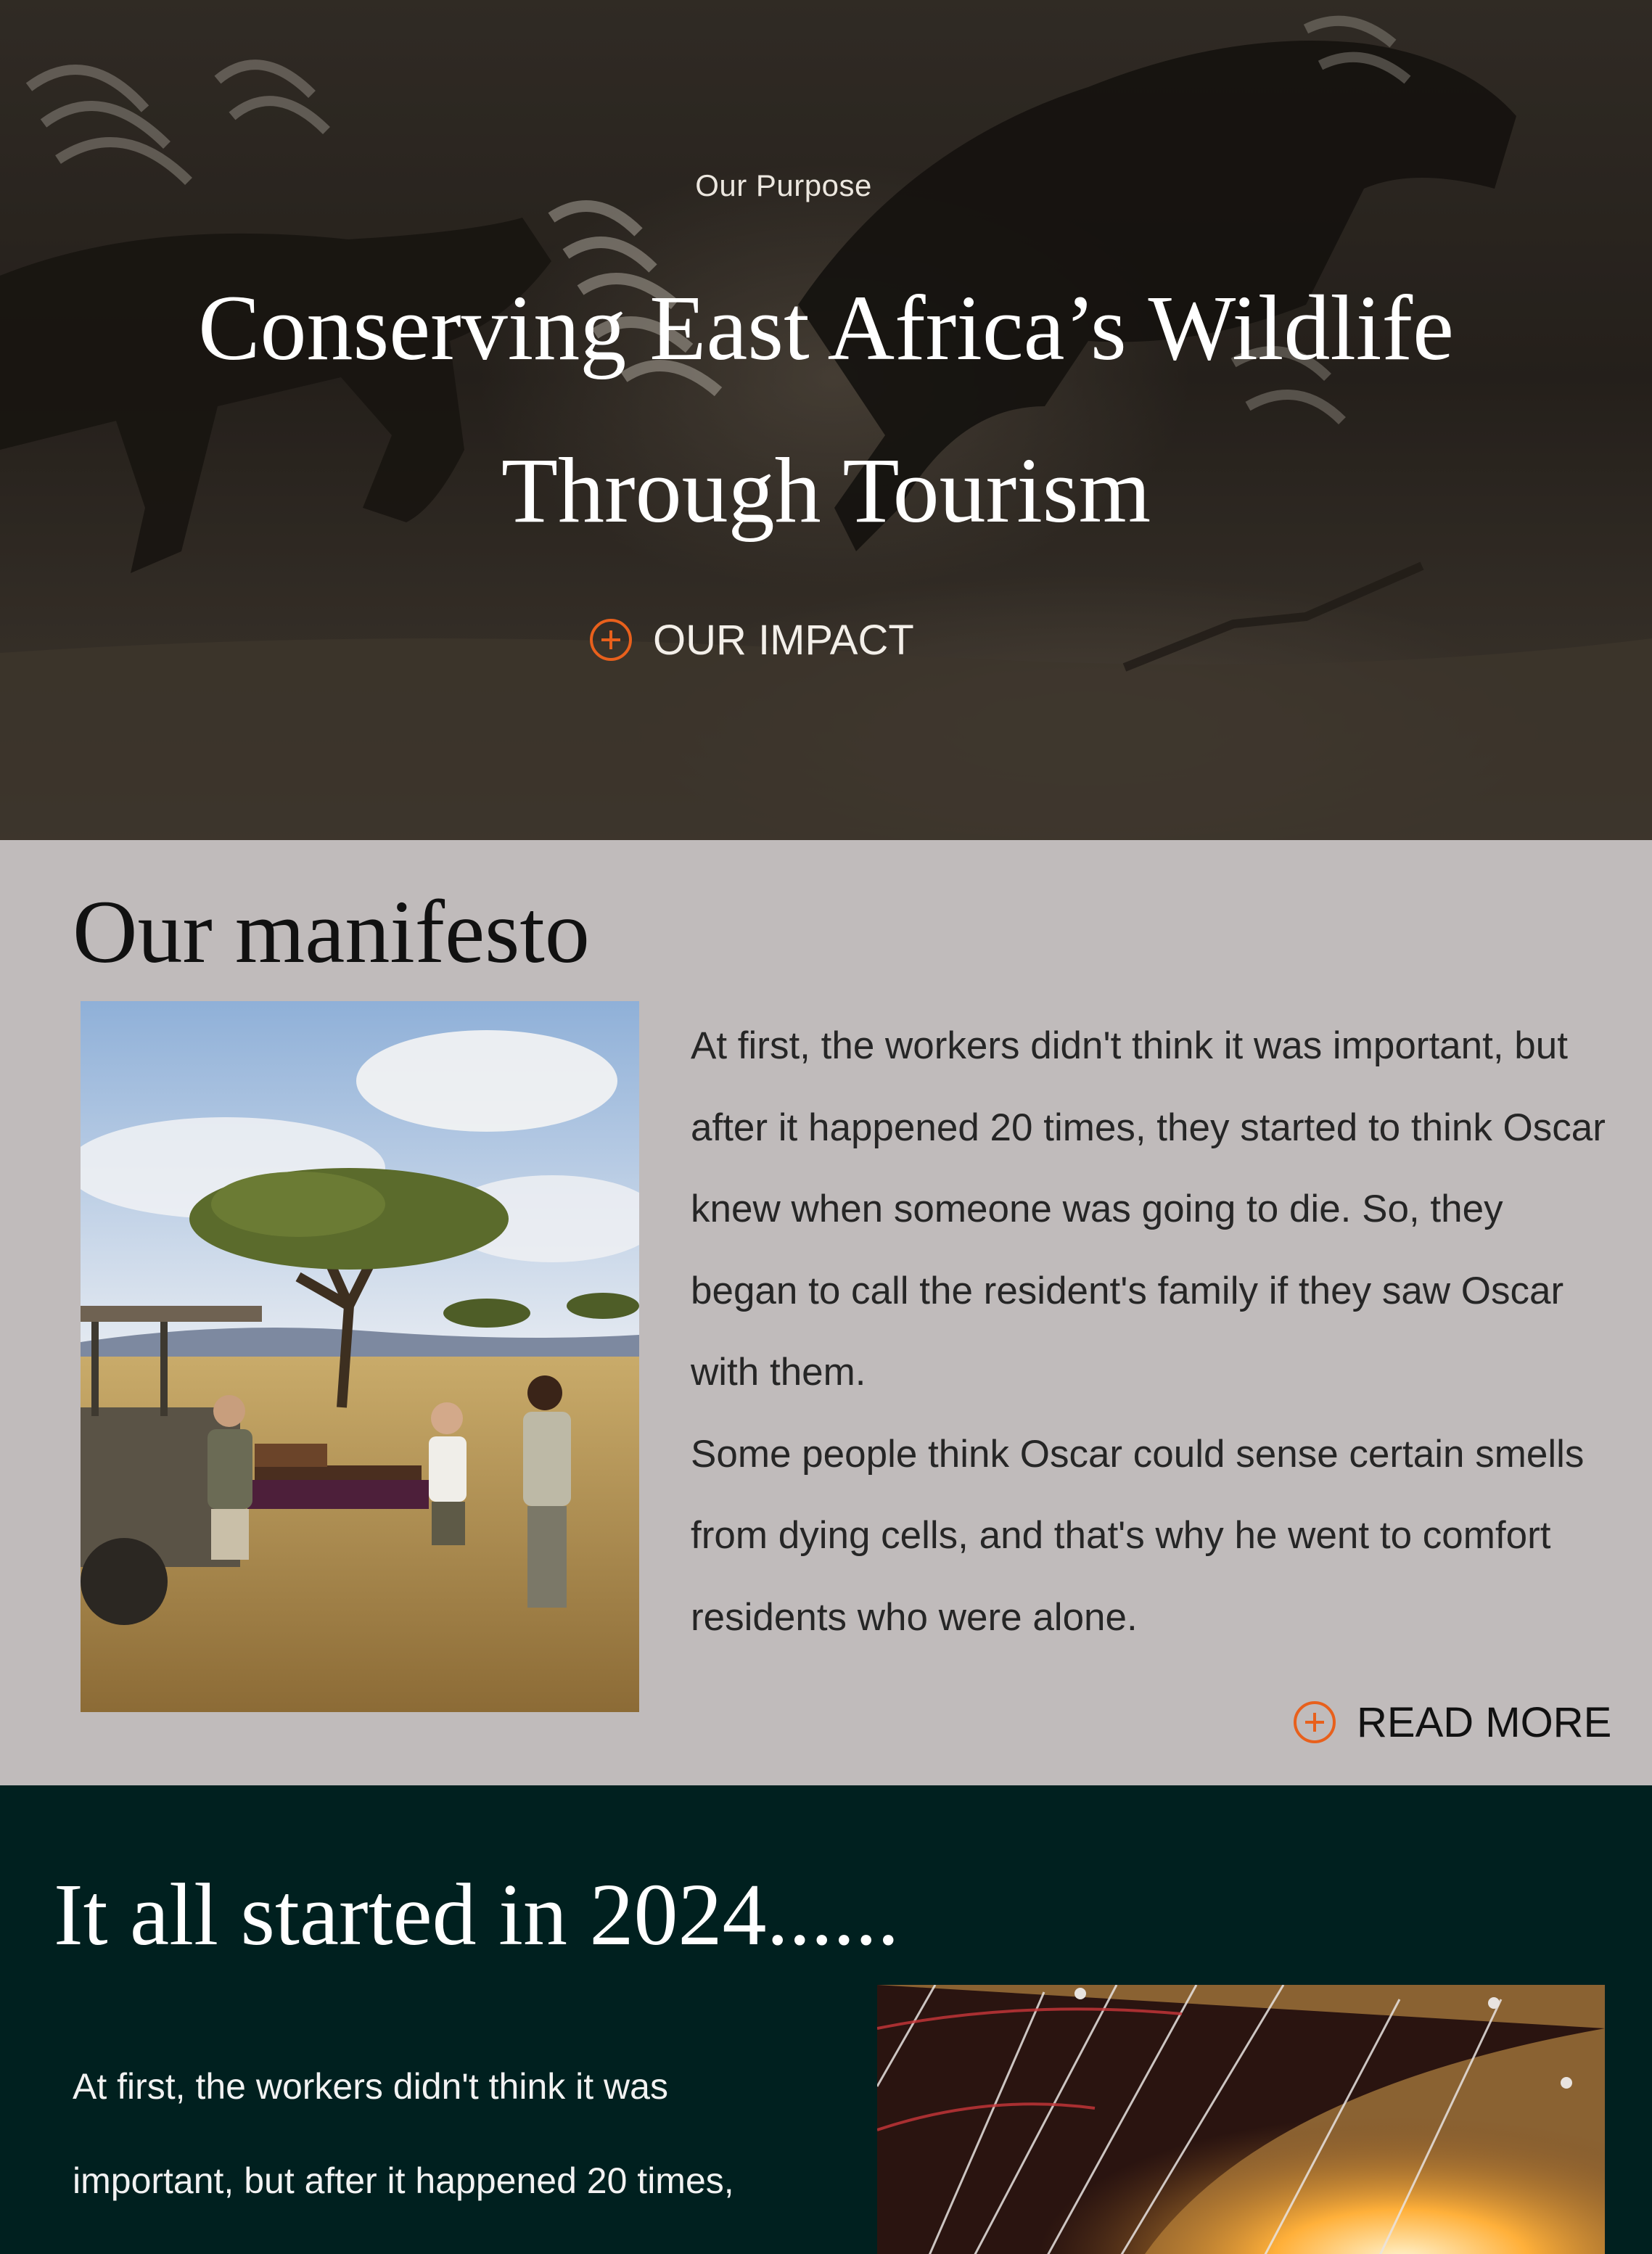 This screenshot has width=1652, height=2254. What do you see at coordinates (1485, 1722) in the screenshot?
I see `read-more-label: READ MORE` at bounding box center [1485, 1722].